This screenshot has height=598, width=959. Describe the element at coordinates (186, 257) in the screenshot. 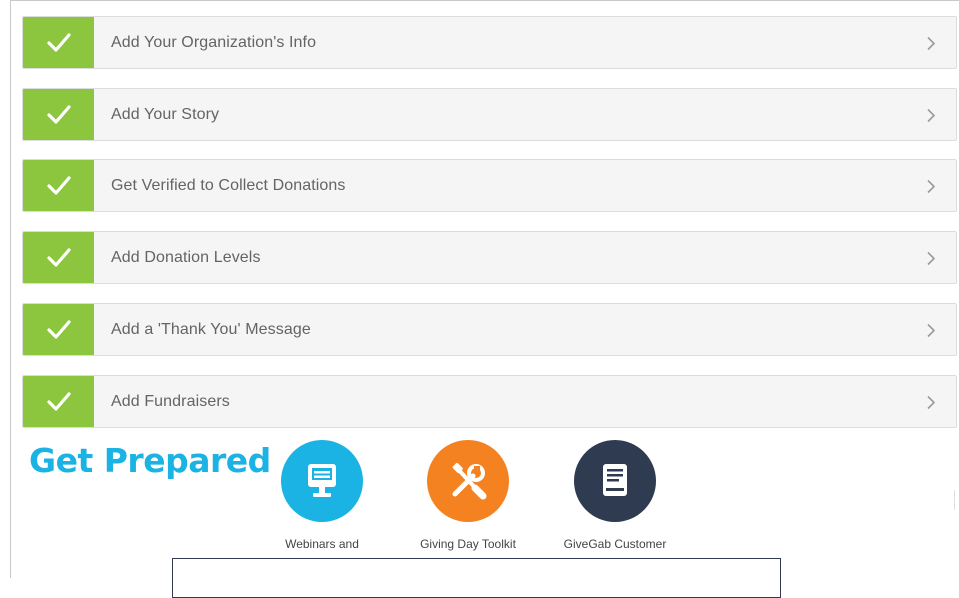

I see `task-label: Add Donation Levels` at that location.